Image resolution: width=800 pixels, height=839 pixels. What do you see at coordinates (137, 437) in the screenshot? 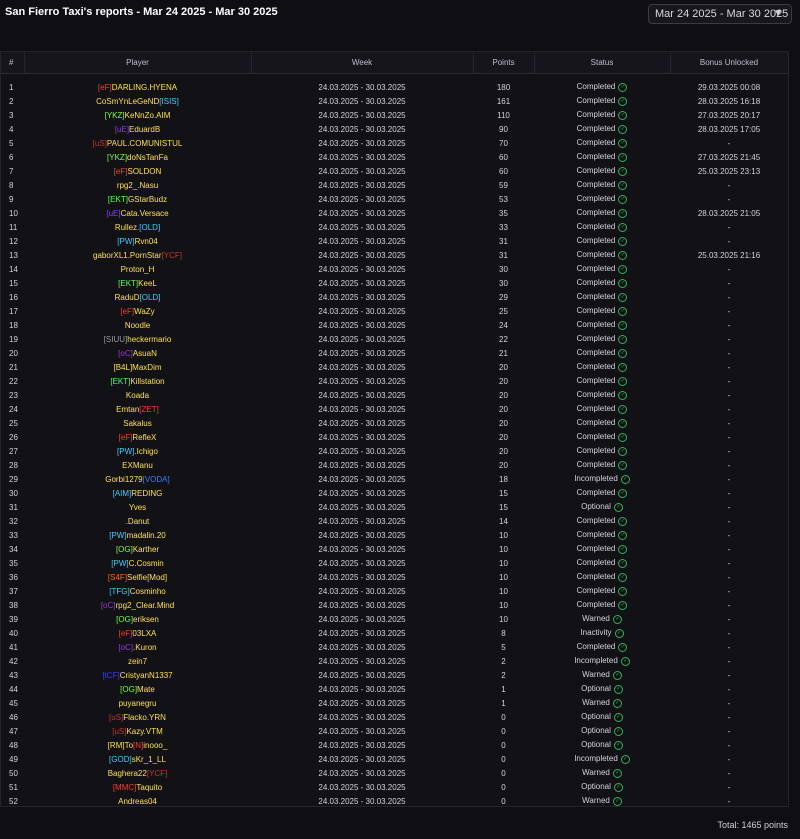
I see `player-cell: [eF]RefleX` at bounding box center [137, 437].